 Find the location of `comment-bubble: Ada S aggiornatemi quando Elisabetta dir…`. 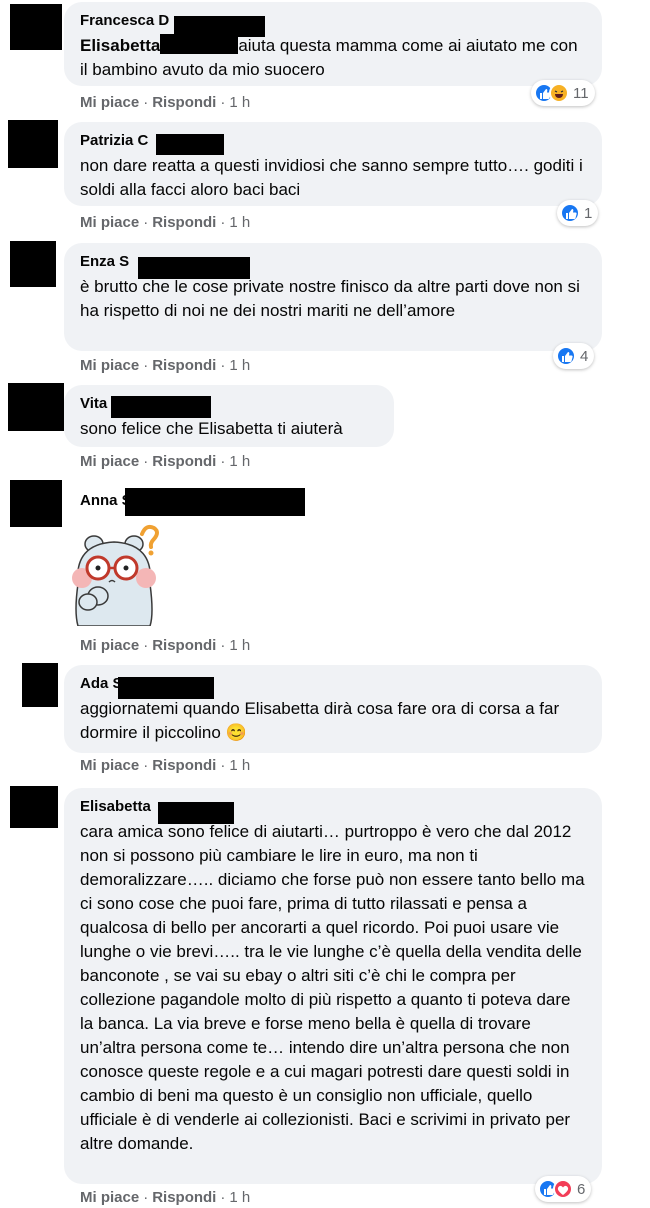

comment-bubble: Ada S aggiornatemi quando Elisabetta dir… is located at coordinates (333, 709).